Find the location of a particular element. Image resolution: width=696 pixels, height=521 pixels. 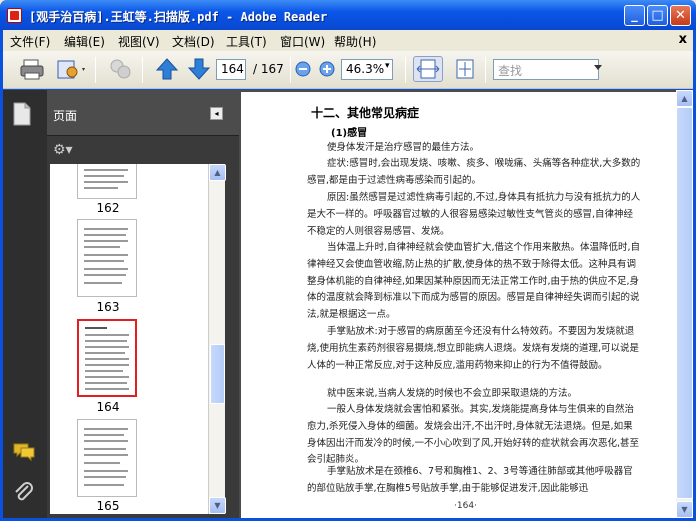

thumbnail-scroll-thumb is located at coordinates (217, 374).